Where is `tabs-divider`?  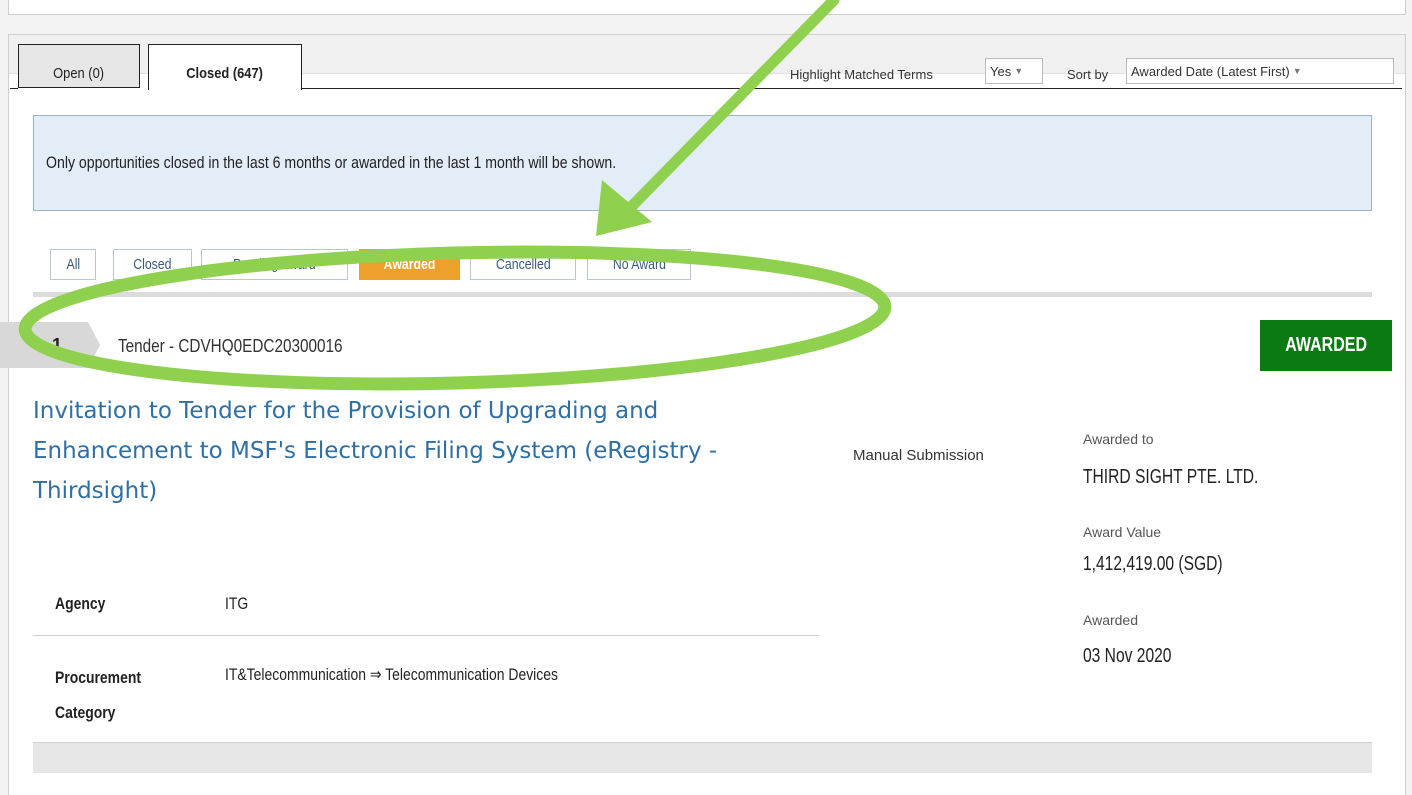
tabs-divider is located at coordinates (851, 88).